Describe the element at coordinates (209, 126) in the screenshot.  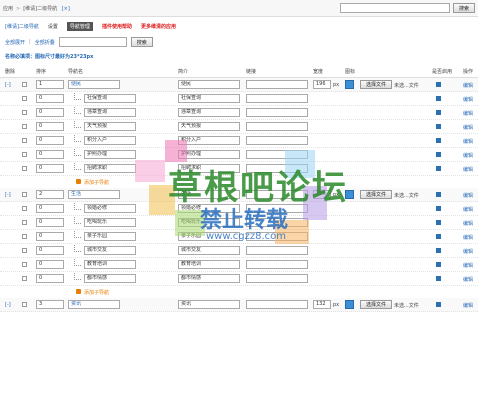
I see `intro-input: 天气预报` at that location.